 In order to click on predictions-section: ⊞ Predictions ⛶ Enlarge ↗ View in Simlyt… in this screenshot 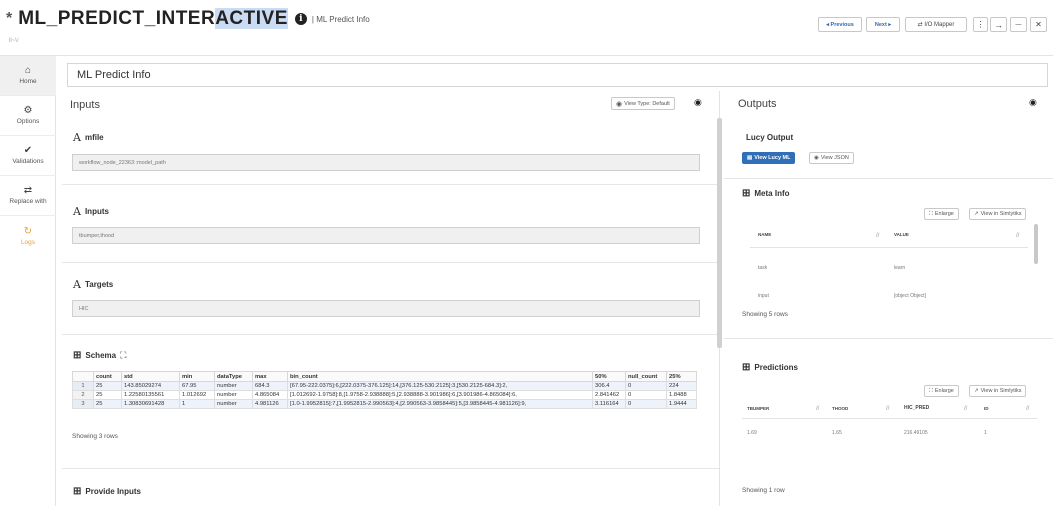, I will do `click(888, 422)`.